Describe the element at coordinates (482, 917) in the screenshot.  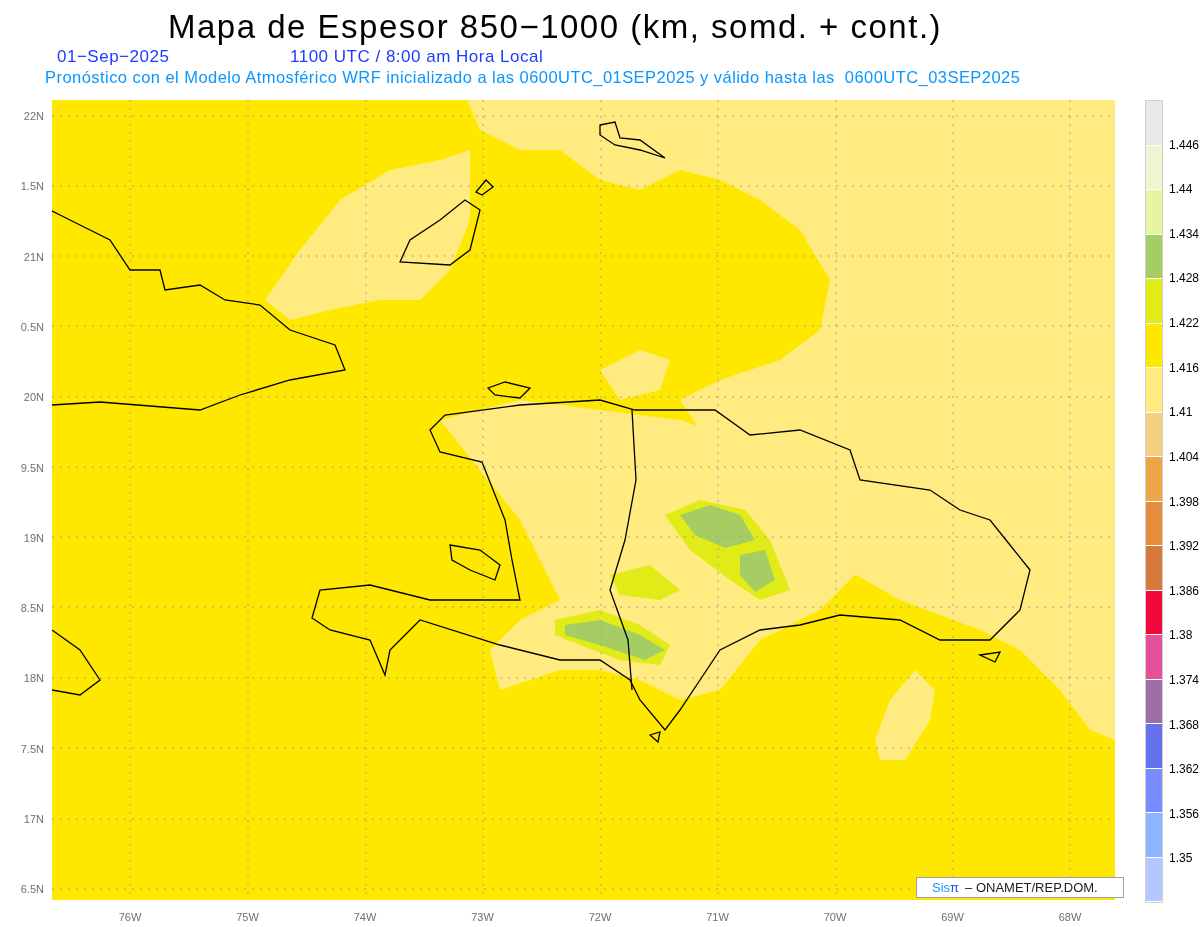
I see `longitude-label: 73W` at that location.